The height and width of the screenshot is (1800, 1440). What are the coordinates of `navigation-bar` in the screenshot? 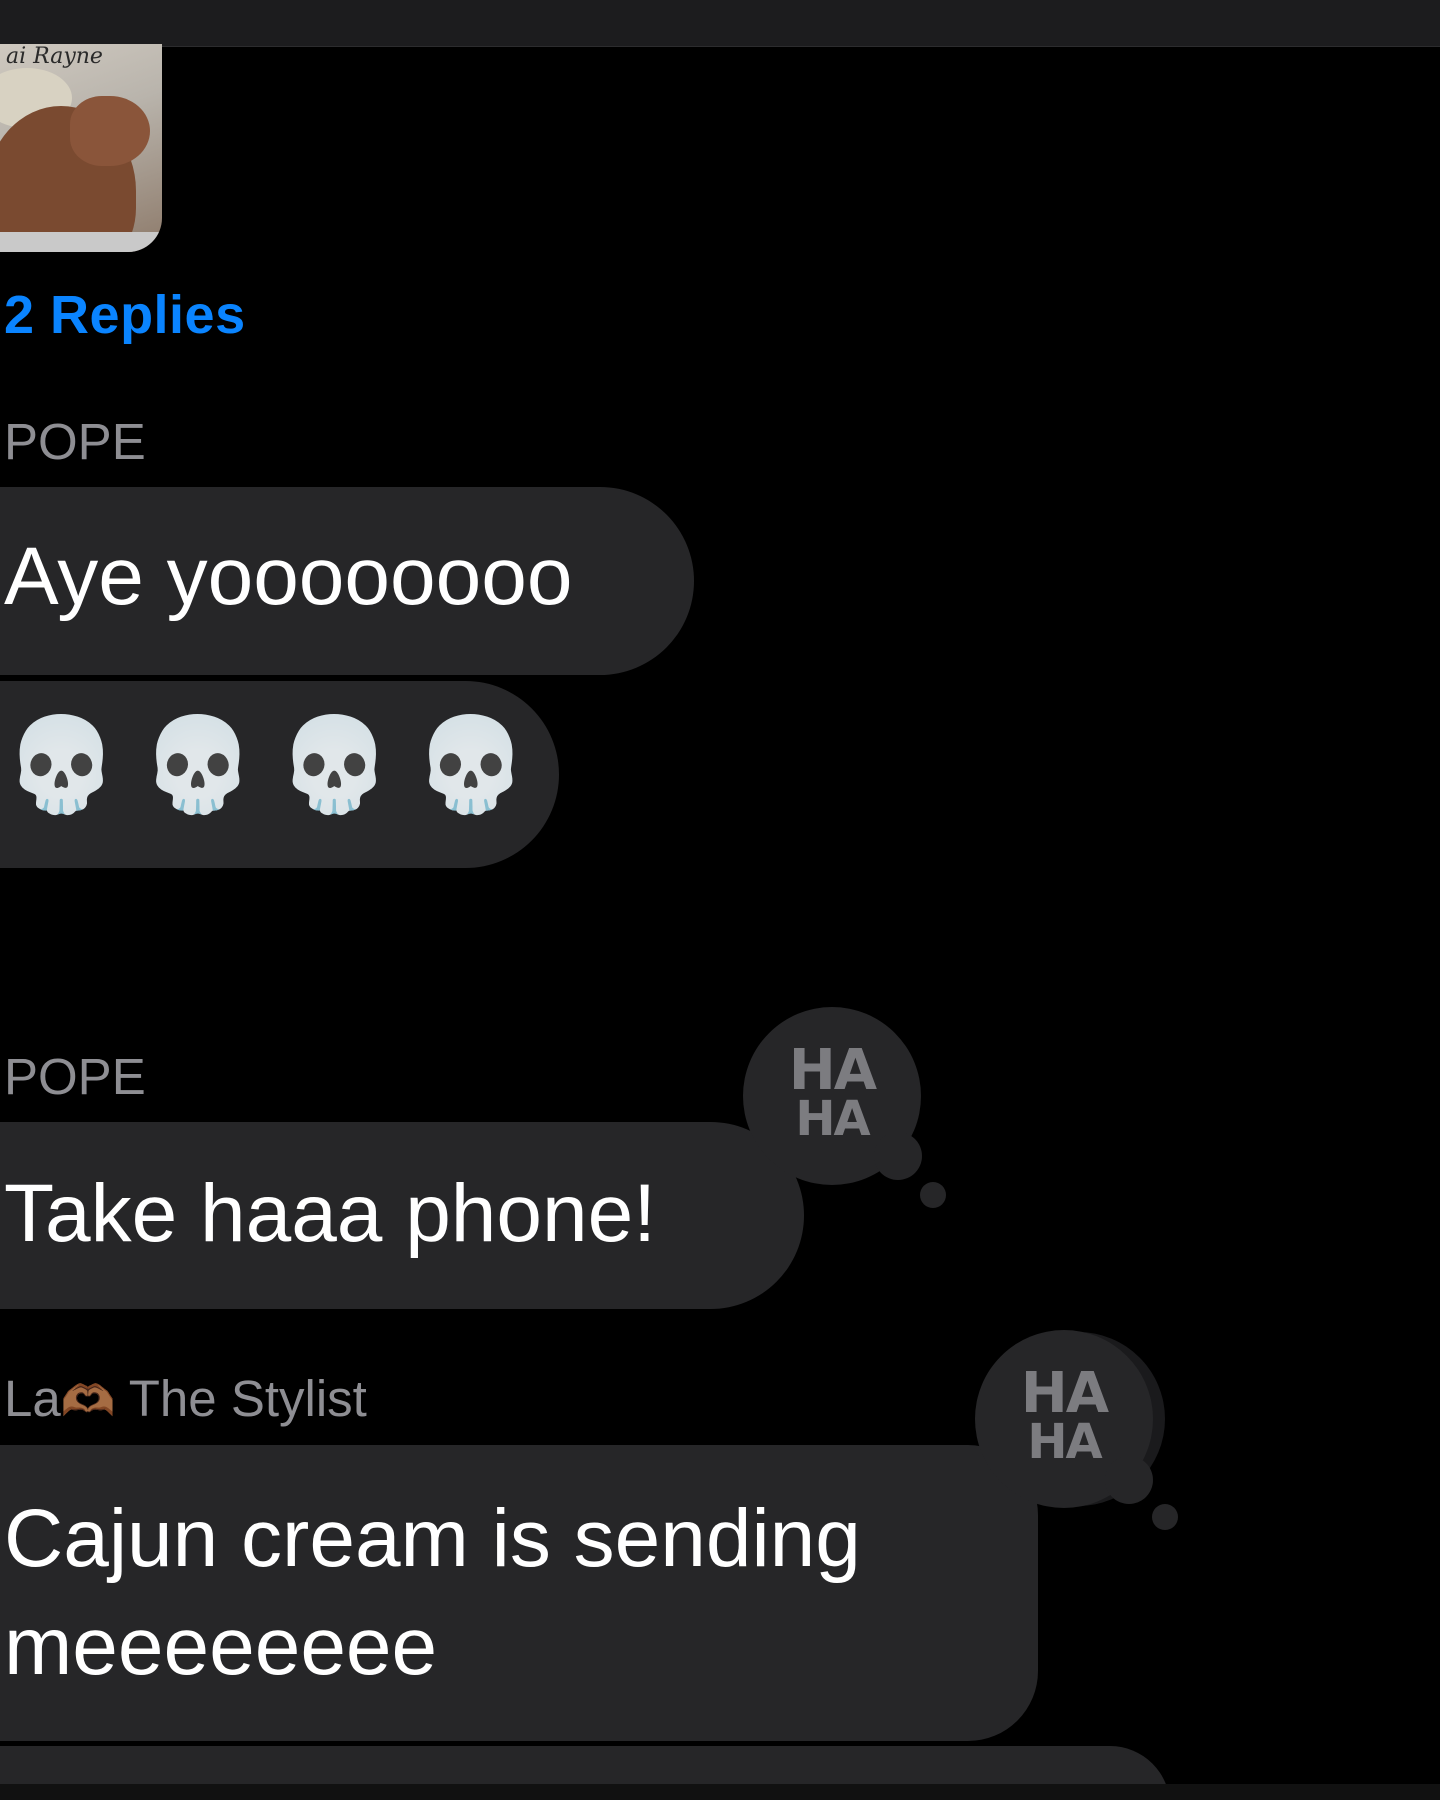 It's located at (720, 23).